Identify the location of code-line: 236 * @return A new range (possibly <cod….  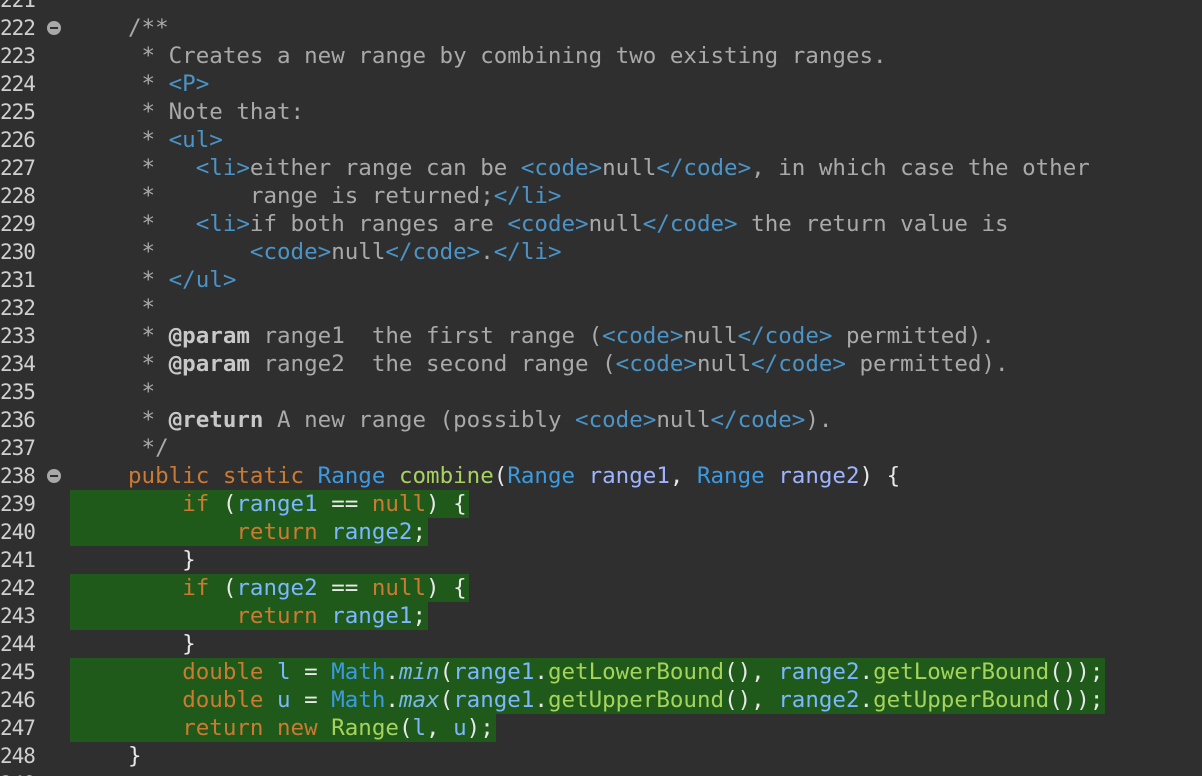
(601, 420).